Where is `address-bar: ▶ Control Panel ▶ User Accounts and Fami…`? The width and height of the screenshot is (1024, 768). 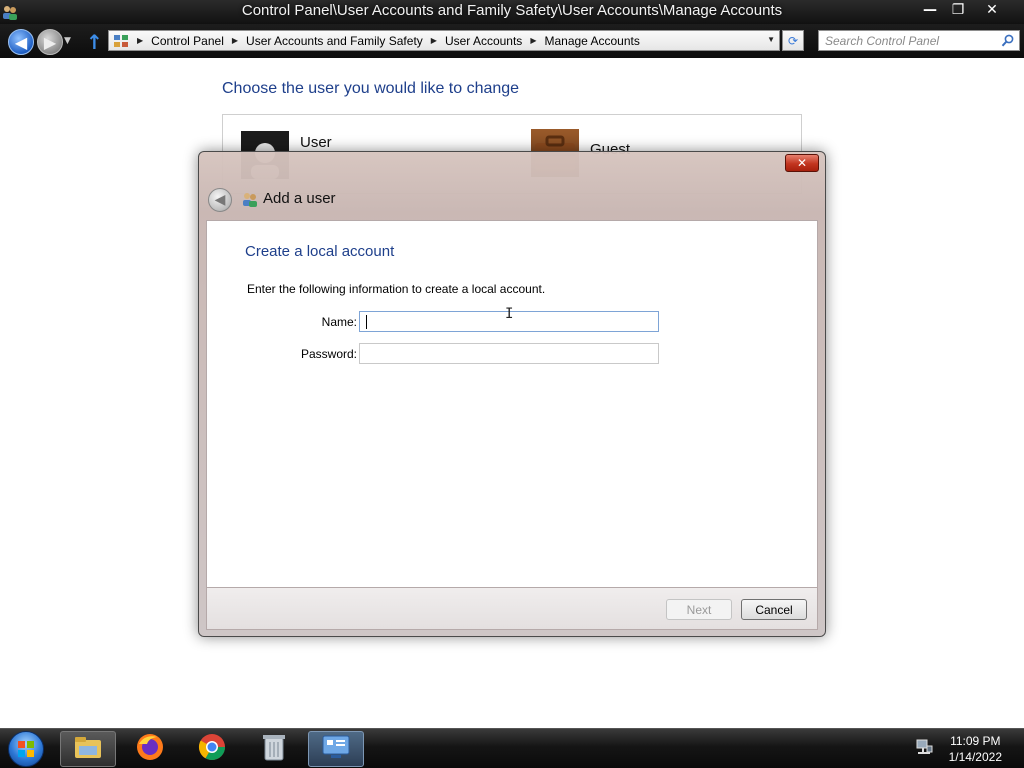 address-bar: ▶ Control Panel ▶ User Accounts and Fami… is located at coordinates (444, 40).